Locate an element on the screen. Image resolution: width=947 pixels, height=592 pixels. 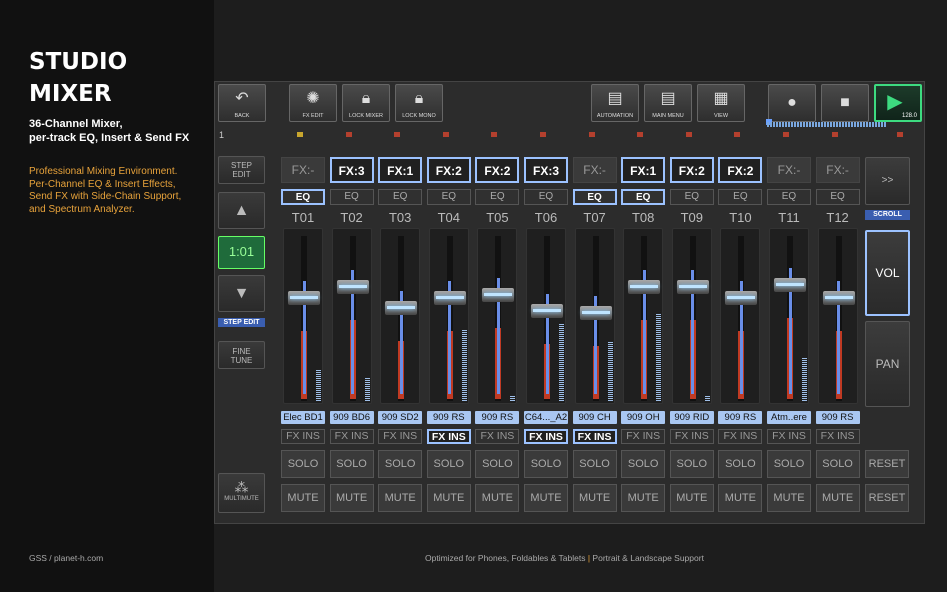
step-down-button: ▼ is located at coordinates (241, 293).